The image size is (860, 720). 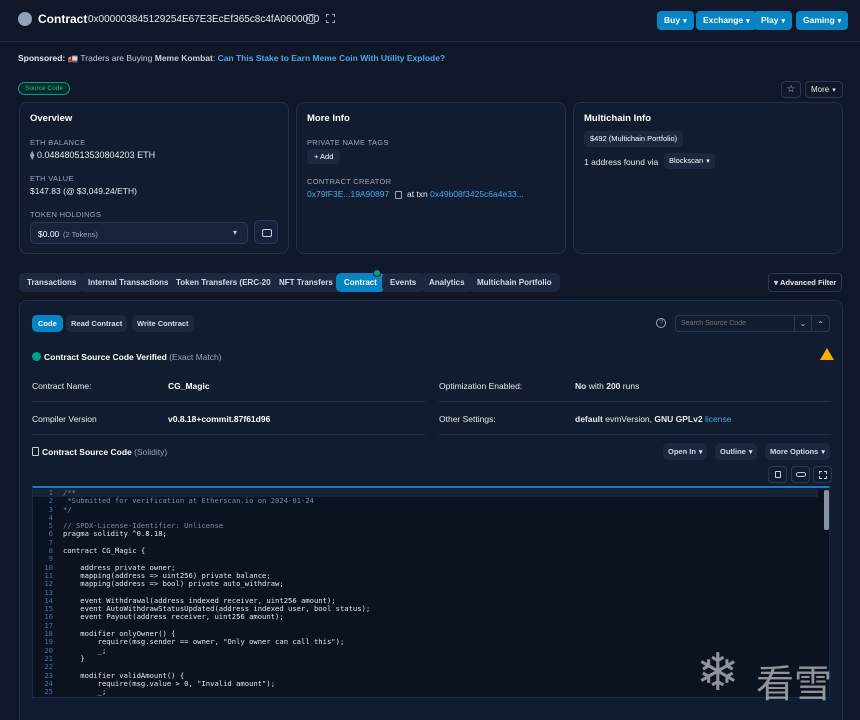 What do you see at coordinates (219, 419) in the screenshot?
I see `compiler-value: v0.8.18+commit.87f61d96` at bounding box center [219, 419].